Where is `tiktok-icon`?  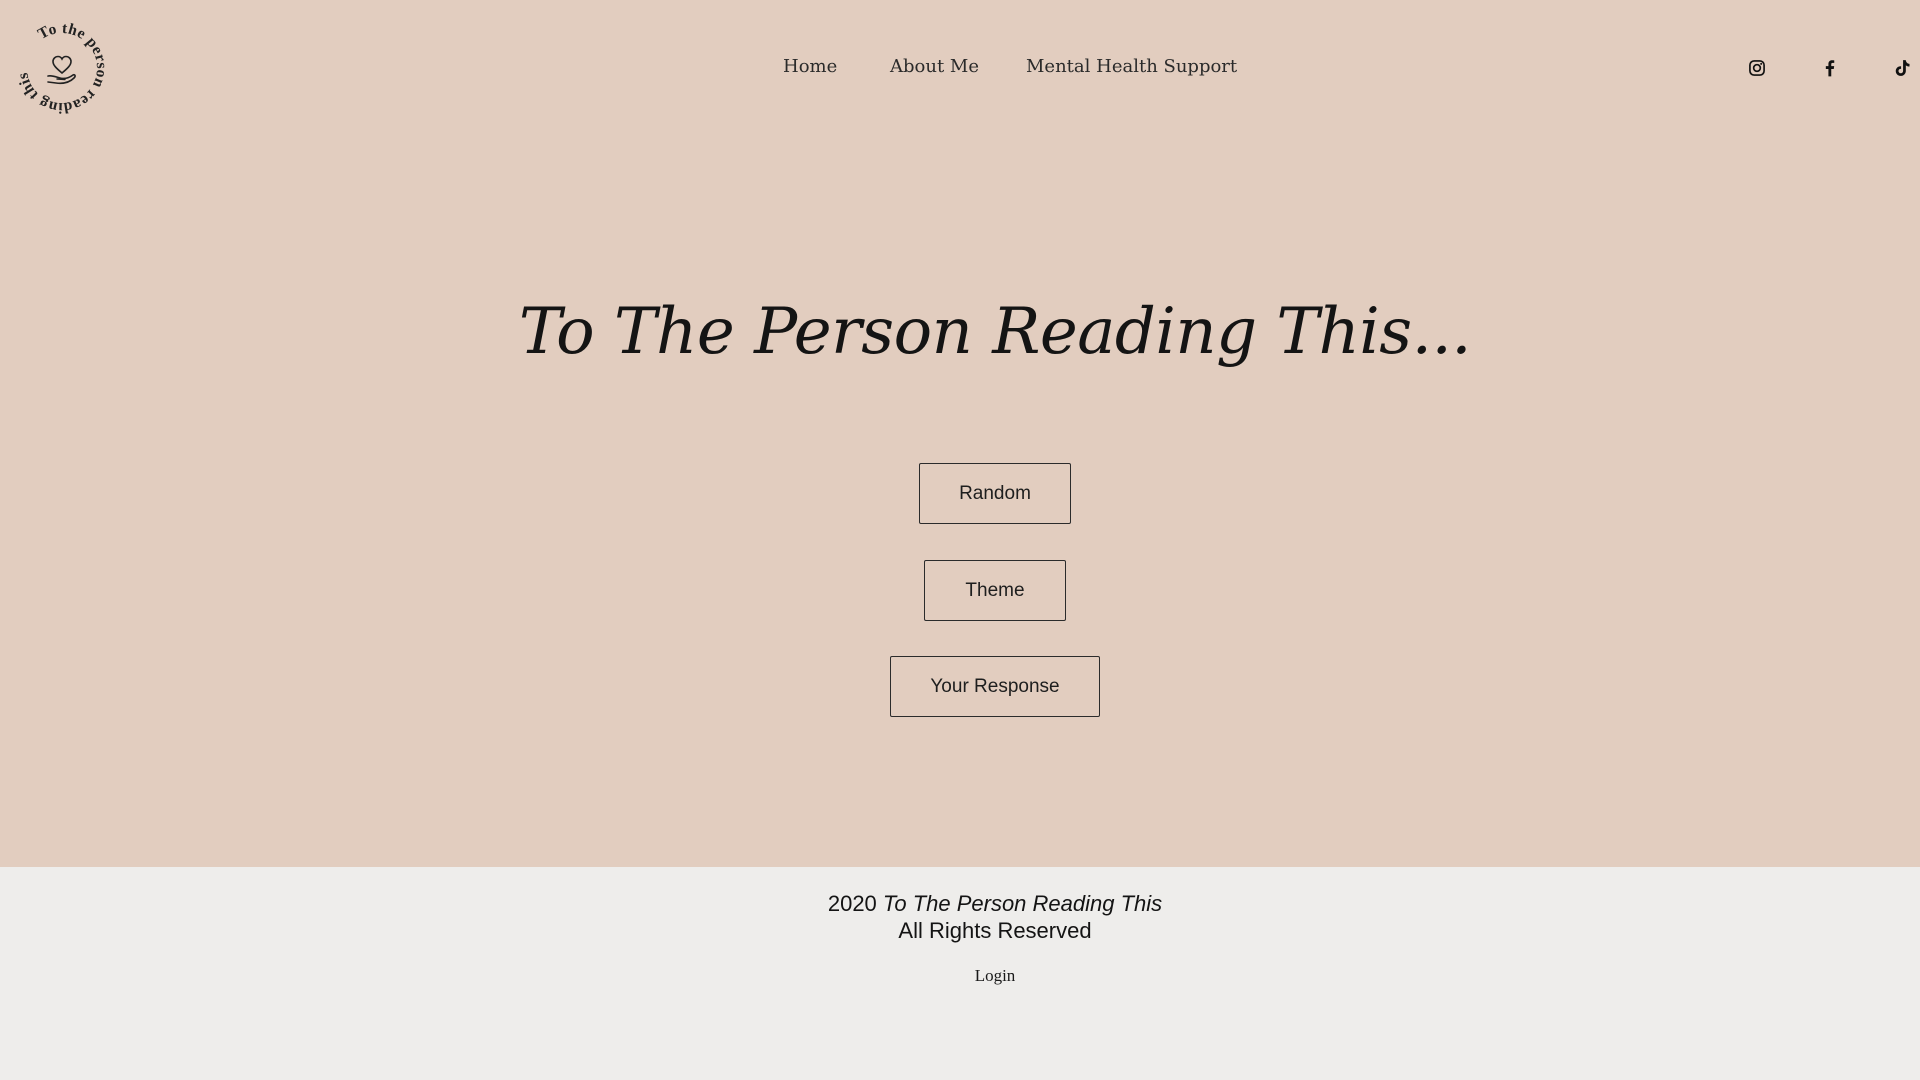
tiktok-icon is located at coordinates (1902, 68).